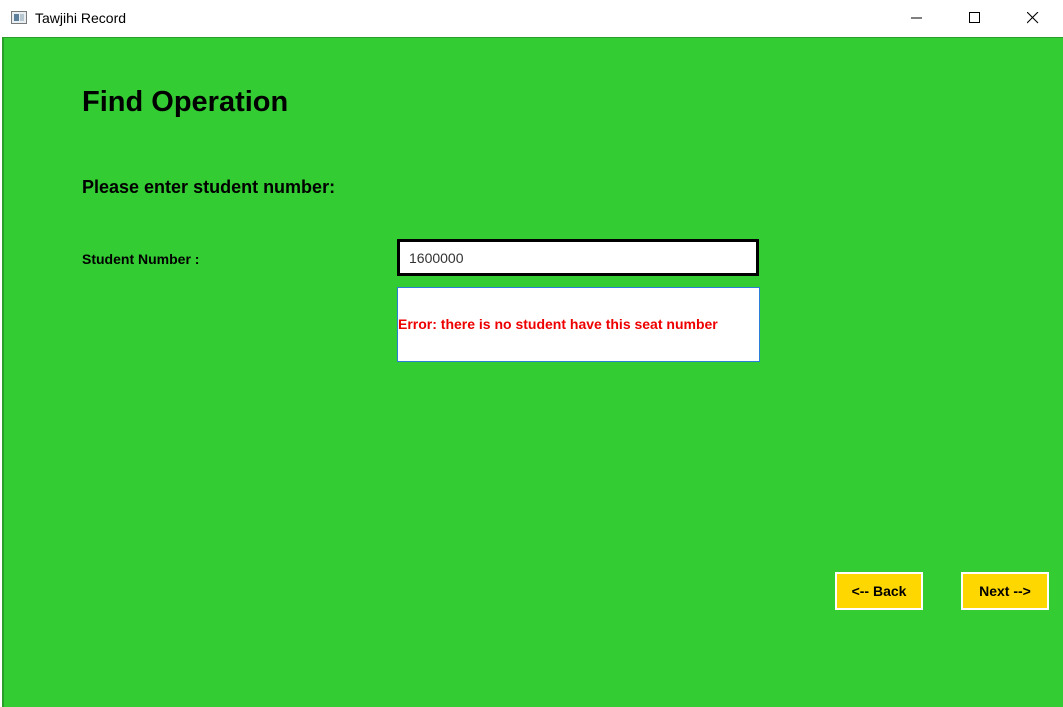 This screenshot has height=707, width=1063. I want to click on page-title: Find Operation, so click(185, 102).